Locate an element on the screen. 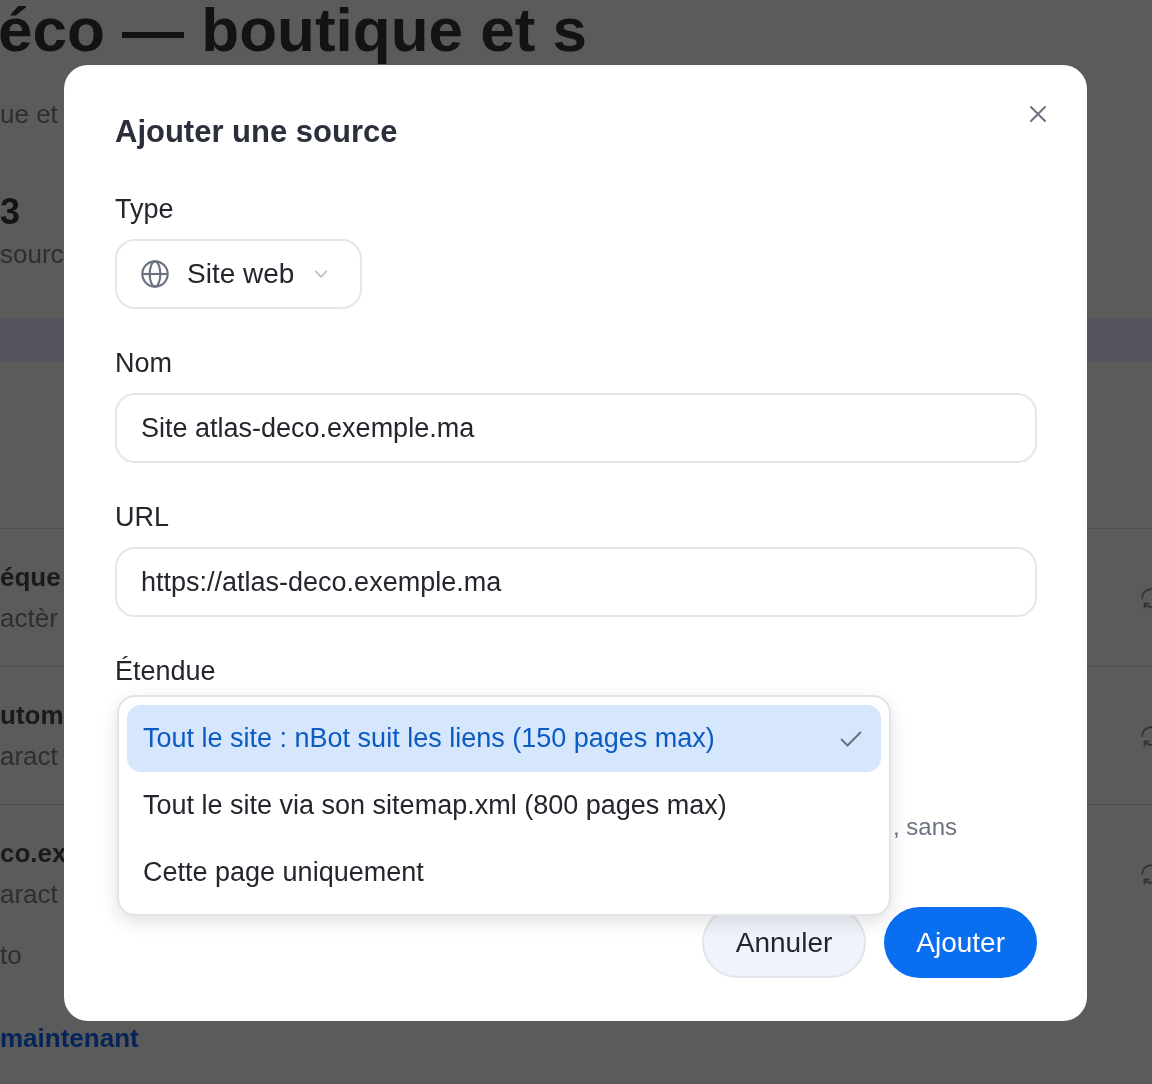  url-field: https://atlas-deco.exemple.ma is located at coordinates (576, 582).